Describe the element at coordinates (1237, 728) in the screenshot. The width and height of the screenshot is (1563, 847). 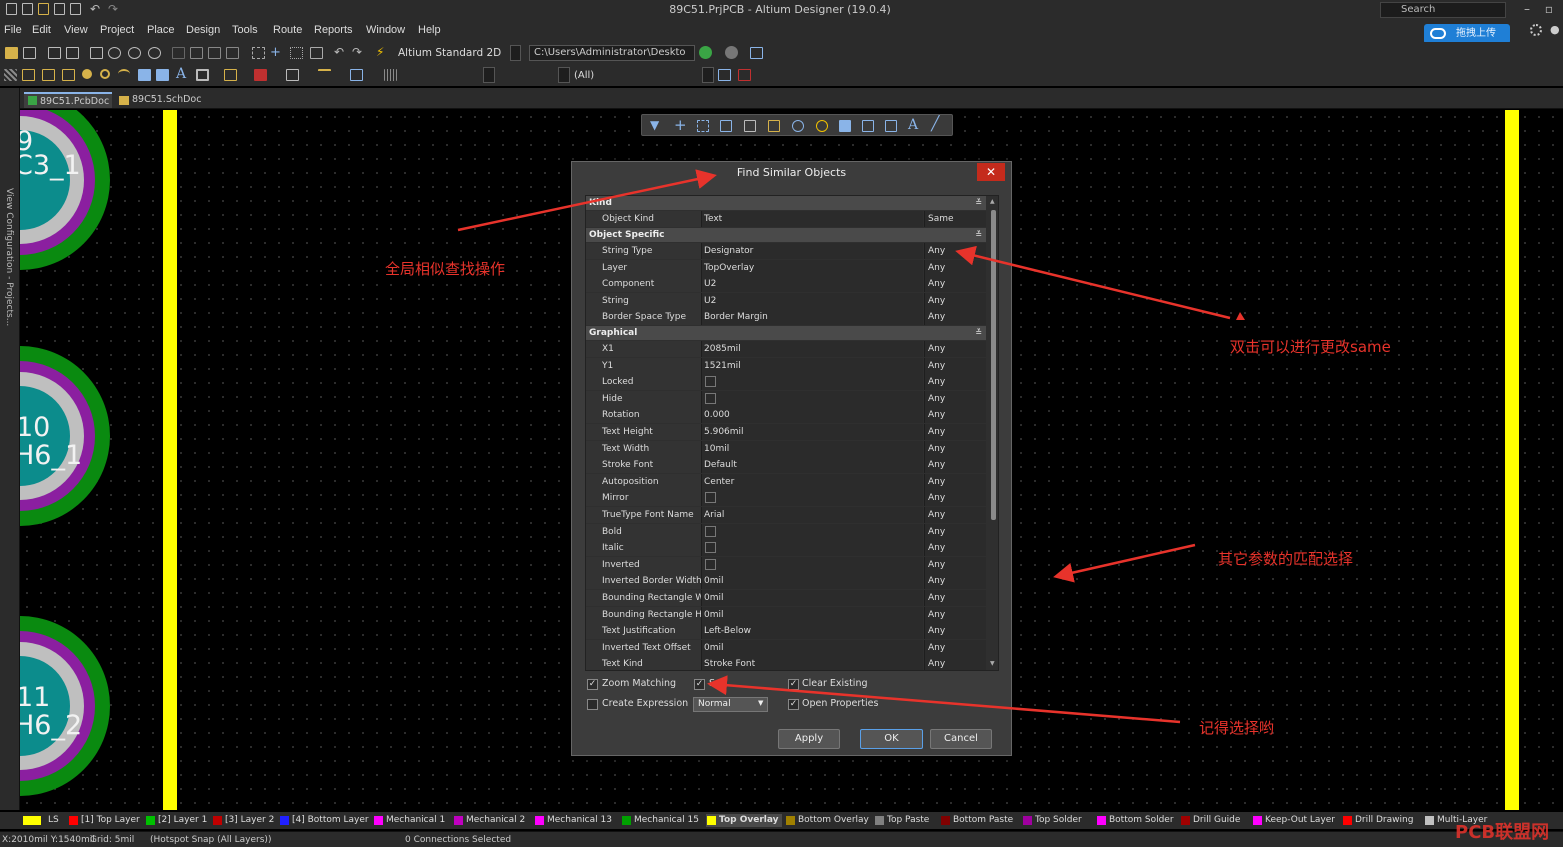
I see `annotation-text: 记得选择哟` at that location.